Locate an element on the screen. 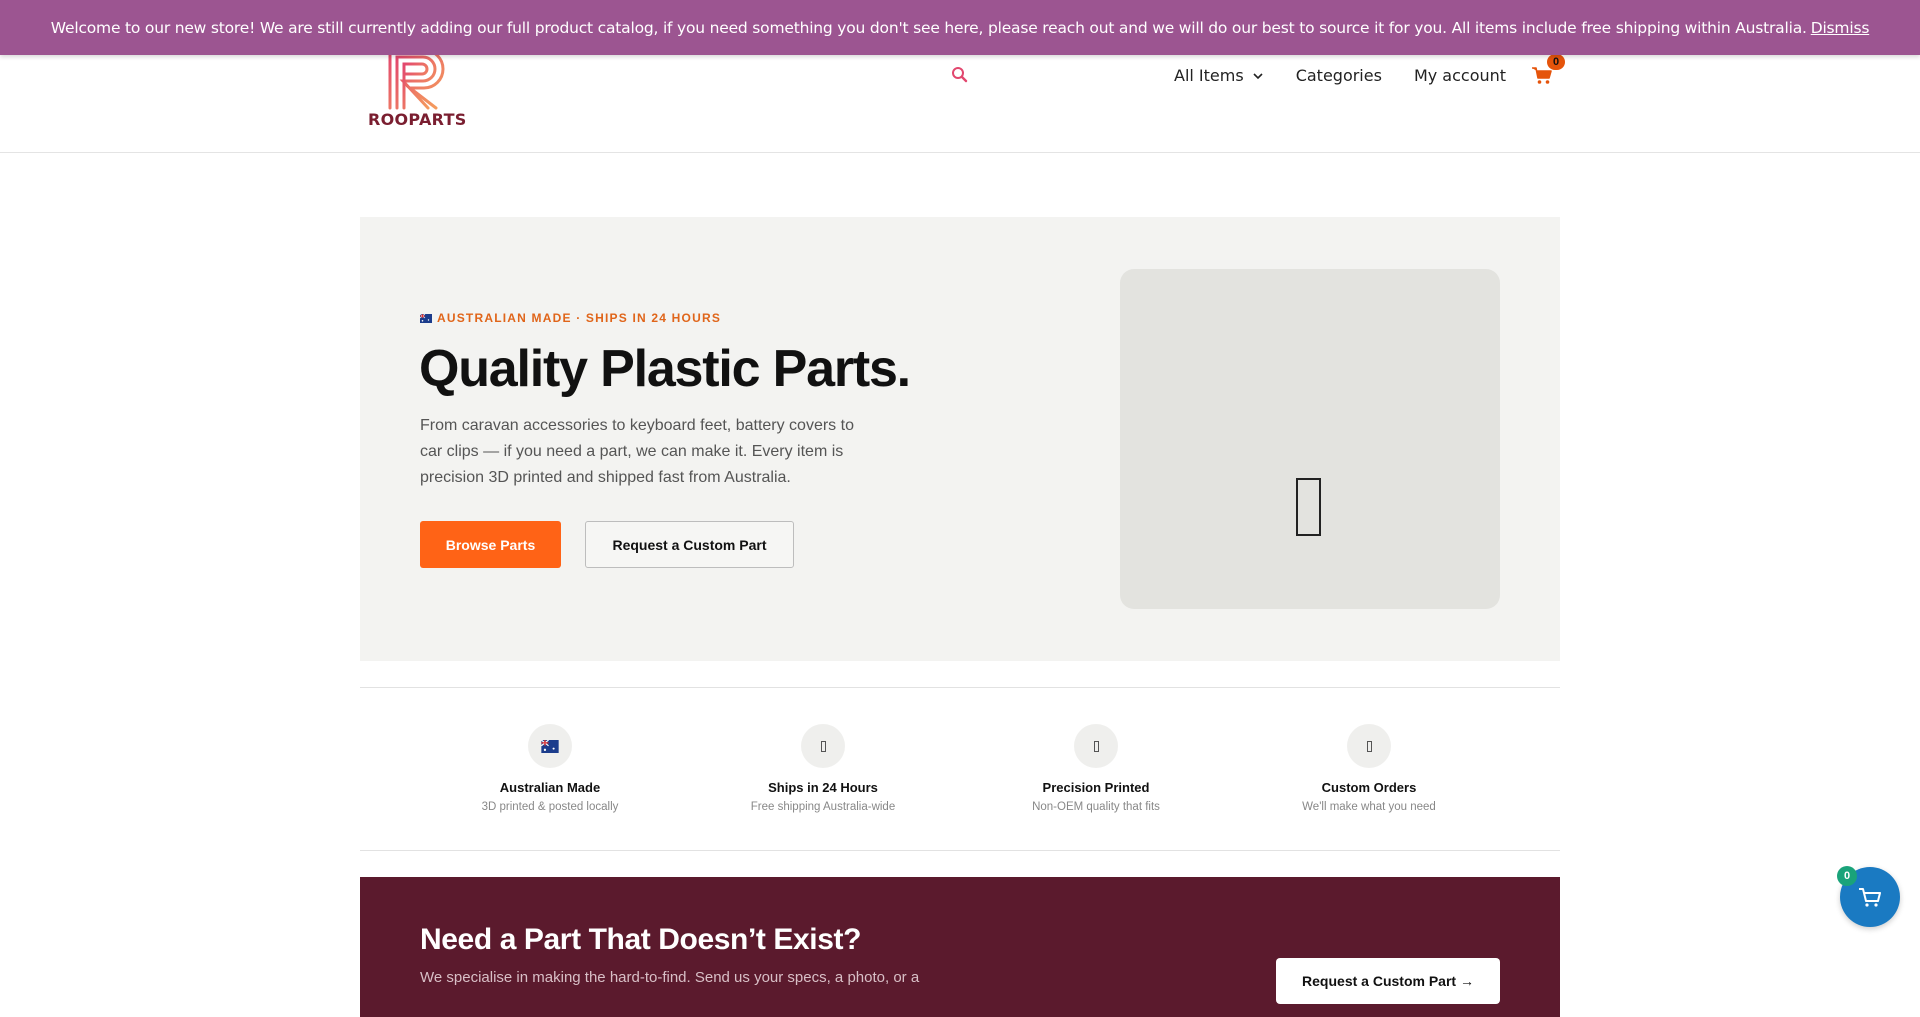 The image size is (1920, 1017). logo-text: ROOPARTS is located at coordinates (417, 119).